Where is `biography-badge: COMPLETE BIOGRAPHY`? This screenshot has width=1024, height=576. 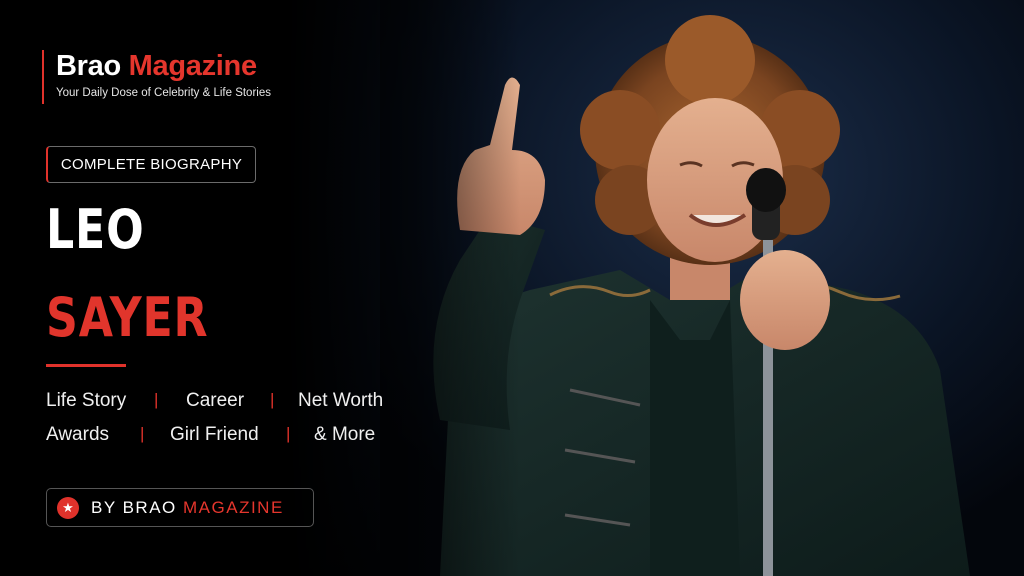
biography-badge: COMPLETE BIOGRAPHY is located at coordinates (151, 164).